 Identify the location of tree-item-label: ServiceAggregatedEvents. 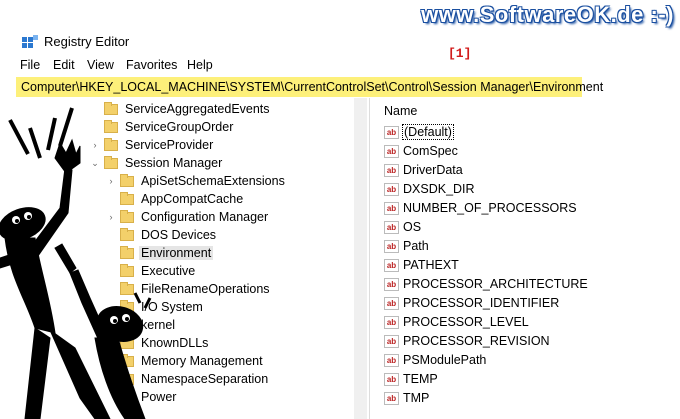
(197, 109).